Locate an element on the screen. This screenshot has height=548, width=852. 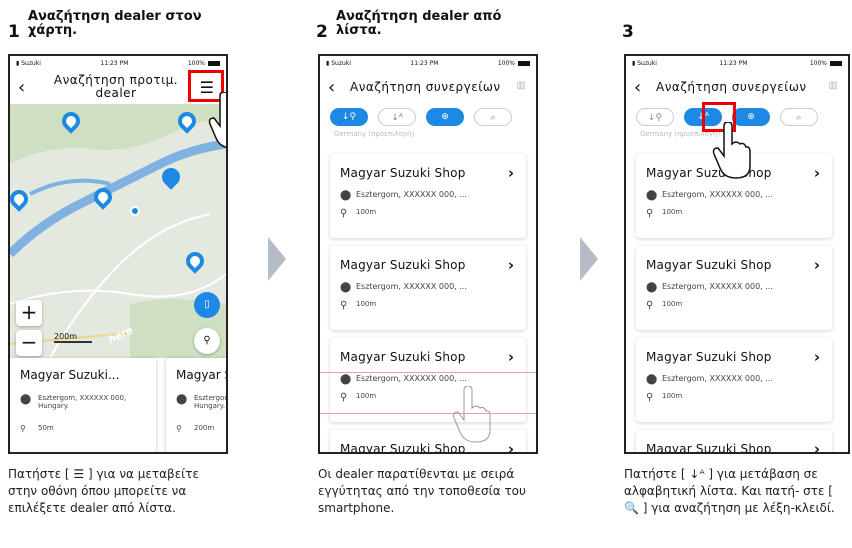
step-title: Αναζήτηση dealer από λίστα. is located at coordinates (419, 23).